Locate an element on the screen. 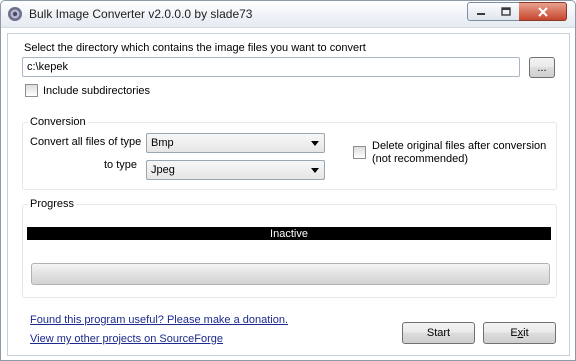 This screenshot has width=576, height=361. progress-group-title: Progress is located at coordinates (52, 204).